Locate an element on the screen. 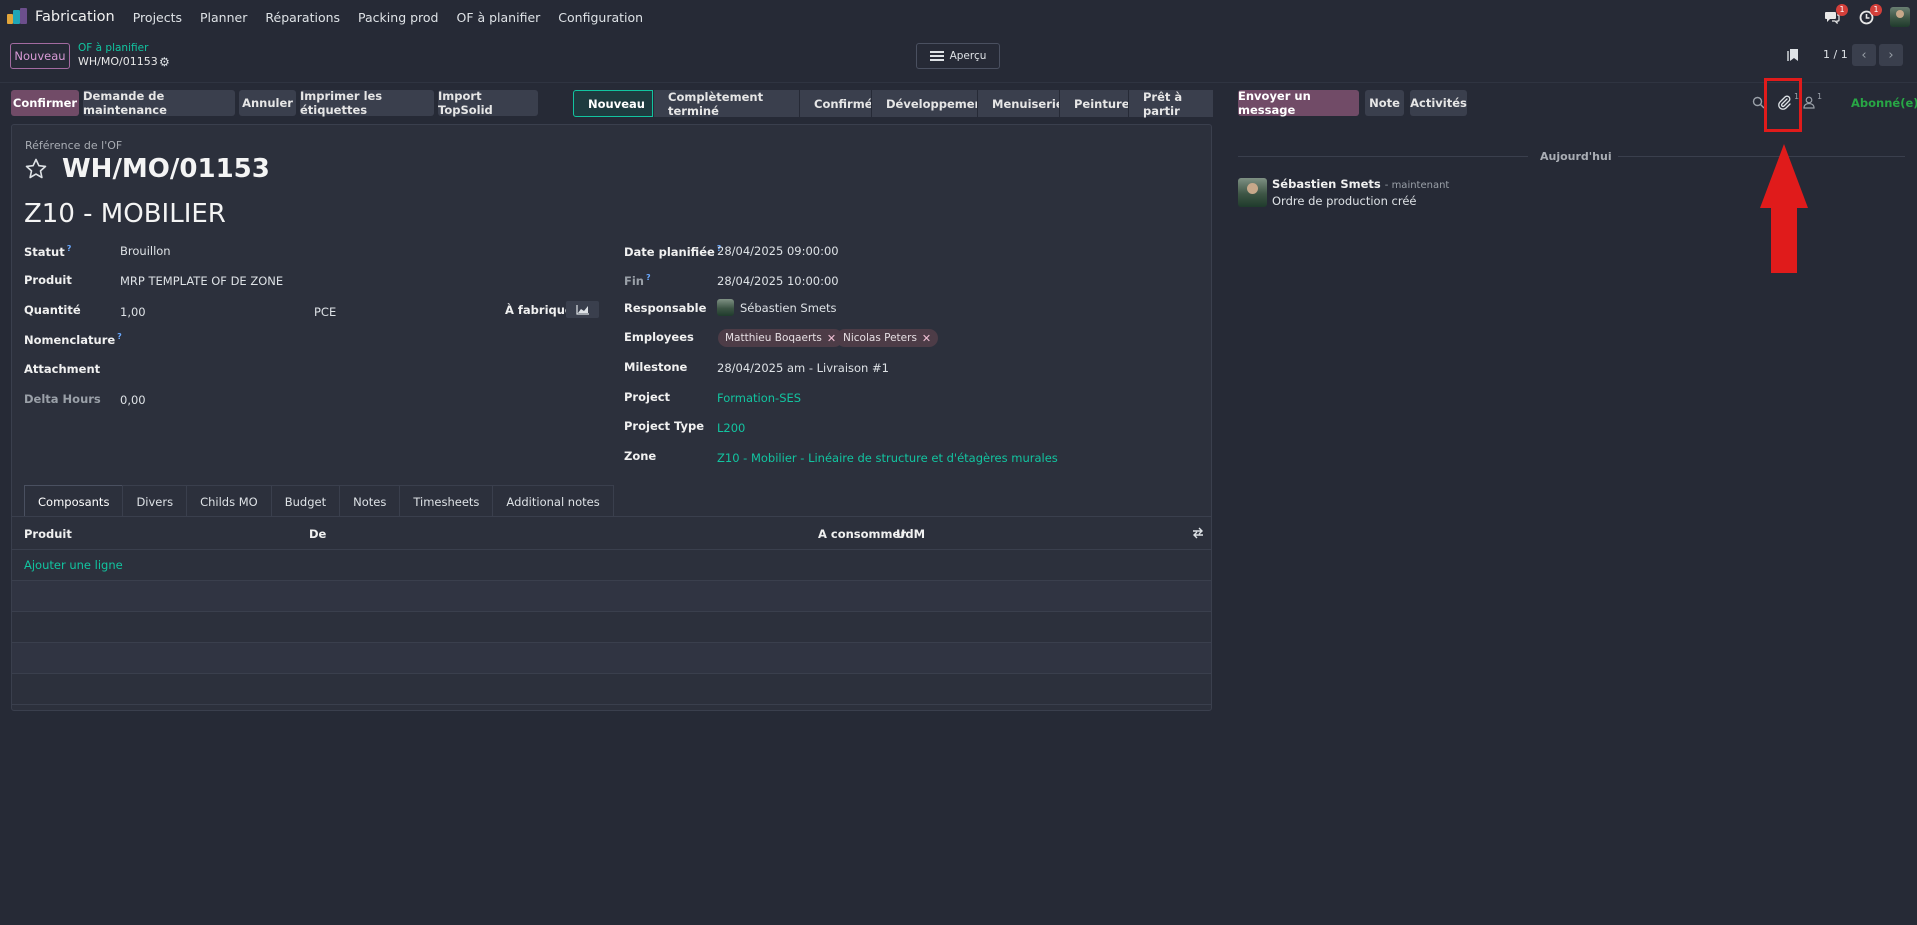 This screenshot has height=925, width=1917. pager-next-icon: › is located at coordinates (1891, 55).